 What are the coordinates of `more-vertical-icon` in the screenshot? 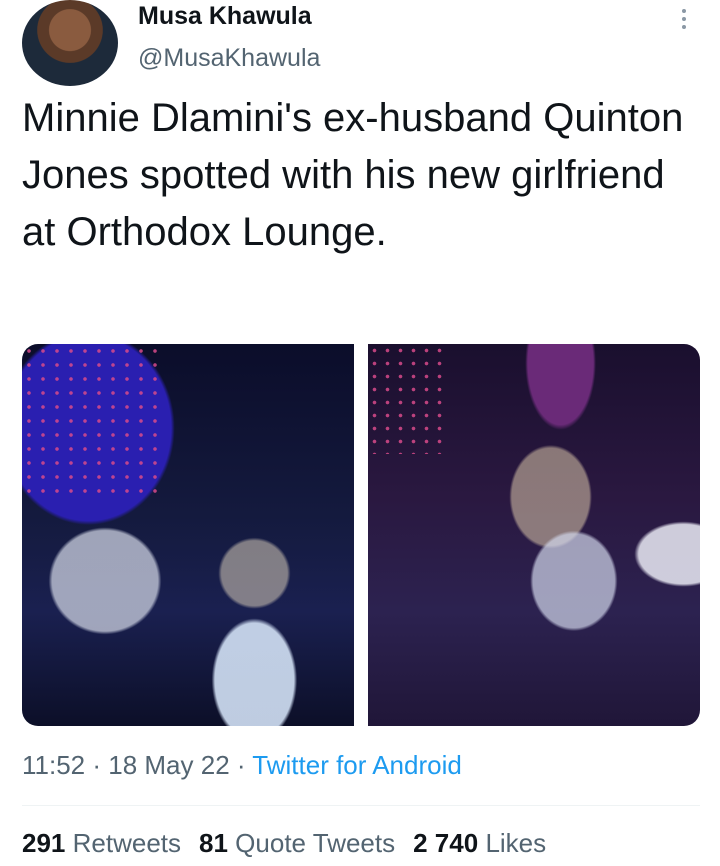 It's located at (684, 11).